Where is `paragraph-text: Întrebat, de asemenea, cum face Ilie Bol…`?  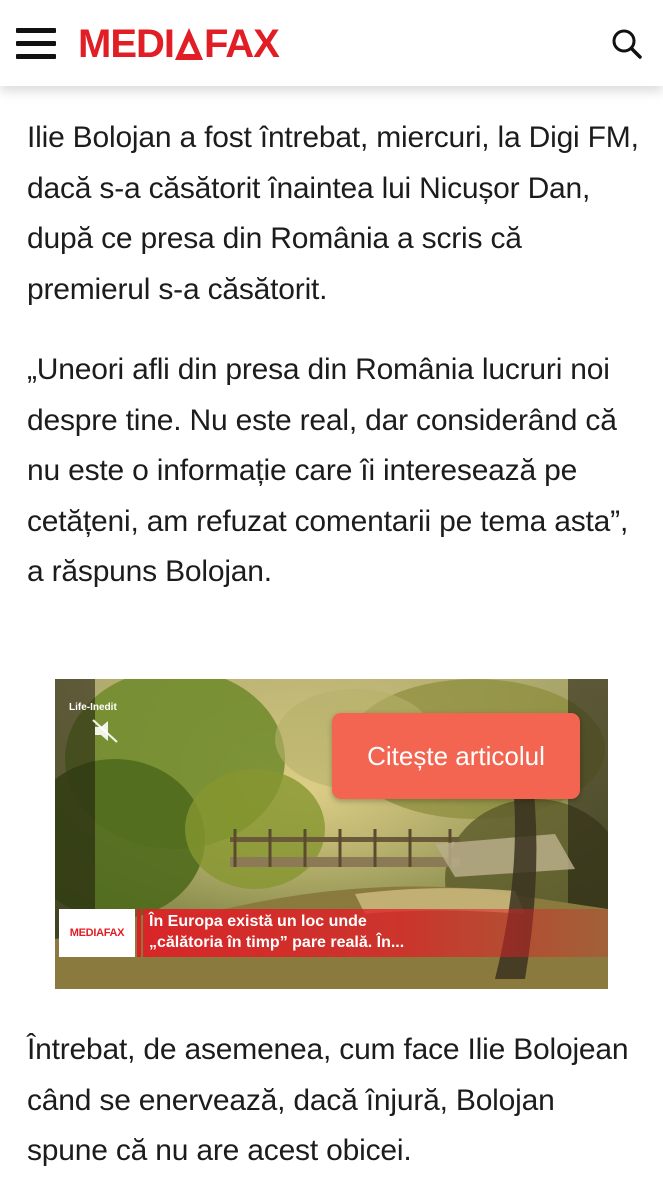
paragraph-text: Întrebat, de asemenea, cum face Ilie Bol… is located at coordinates (328, 1100).